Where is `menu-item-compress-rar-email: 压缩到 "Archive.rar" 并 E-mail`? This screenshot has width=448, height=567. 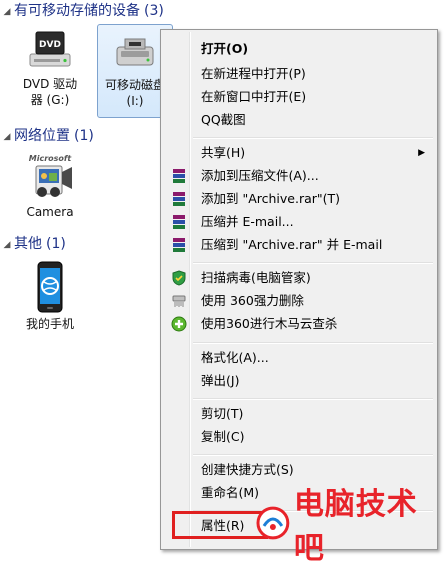 menu-item-compress-rar-email: 压缩到 "Archive.rar" 并 E-mail is located at coordinates (299, 245).